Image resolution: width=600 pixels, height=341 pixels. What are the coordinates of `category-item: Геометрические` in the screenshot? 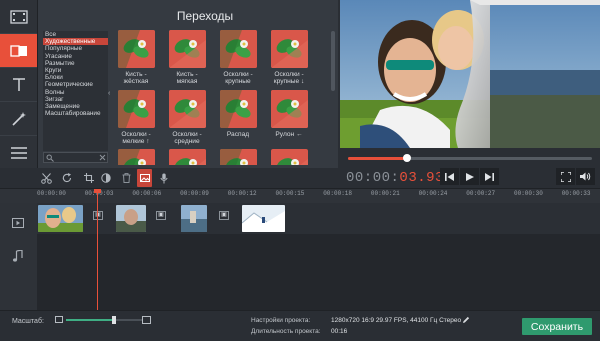 It's located at (75, 84).